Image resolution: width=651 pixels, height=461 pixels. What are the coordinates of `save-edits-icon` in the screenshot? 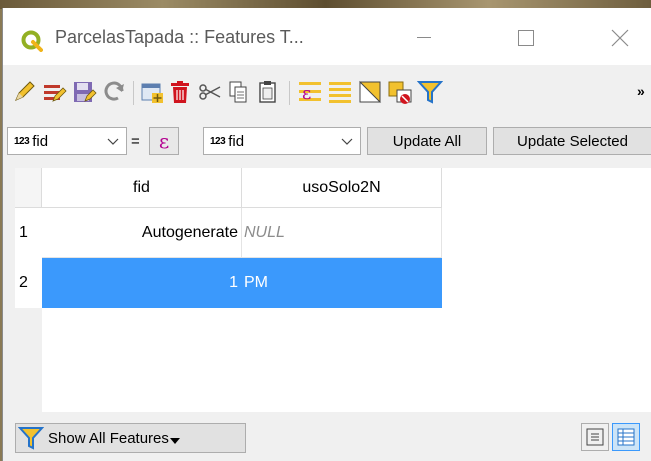 It's located at (84, 92).